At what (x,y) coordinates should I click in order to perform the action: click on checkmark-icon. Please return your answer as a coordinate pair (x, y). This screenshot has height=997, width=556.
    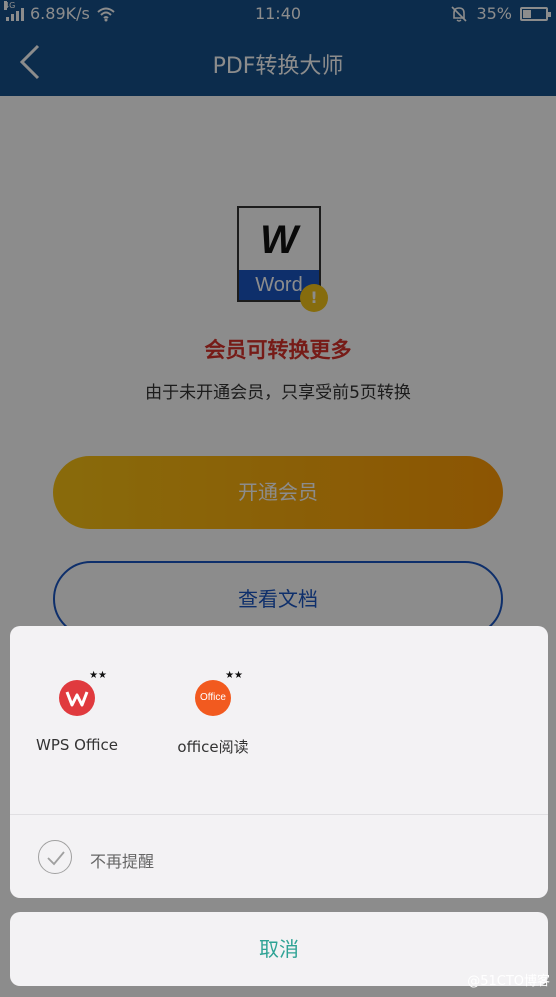
    Looking at the image, I should click on (56, 858).